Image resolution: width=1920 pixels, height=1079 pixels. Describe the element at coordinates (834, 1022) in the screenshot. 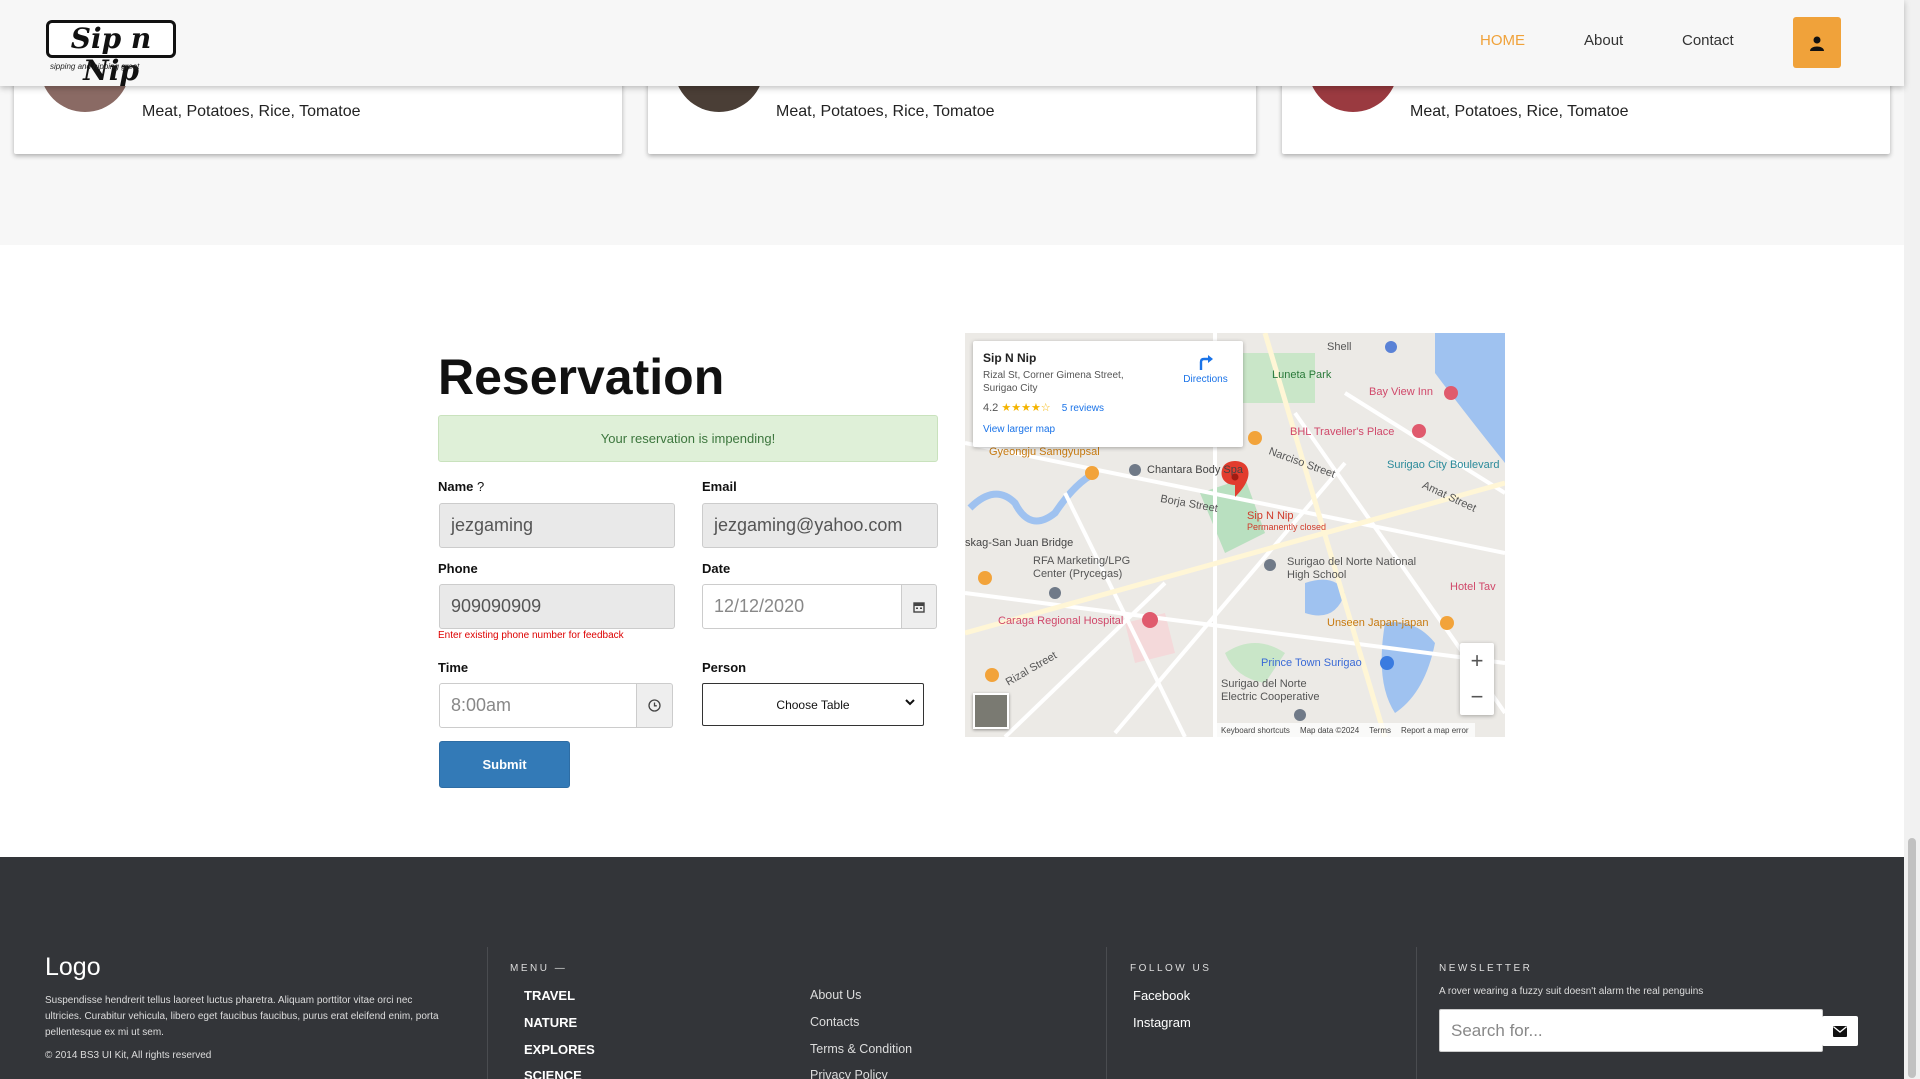

I see `footer-contacts-link: Contacts` at that location.